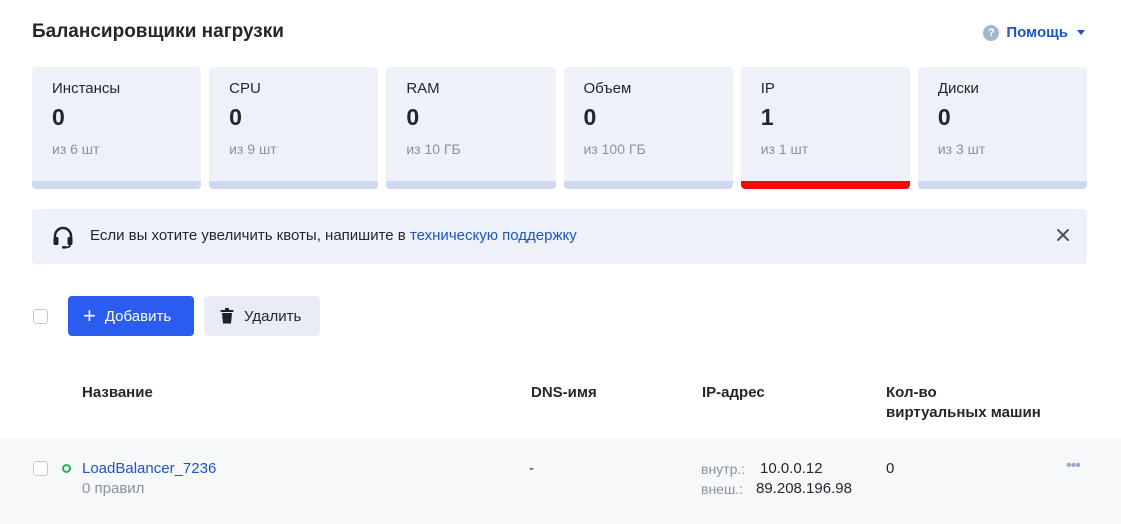 This screenshot has width=1121, height=524. I want to click on trash-icon, so click(227, 316).